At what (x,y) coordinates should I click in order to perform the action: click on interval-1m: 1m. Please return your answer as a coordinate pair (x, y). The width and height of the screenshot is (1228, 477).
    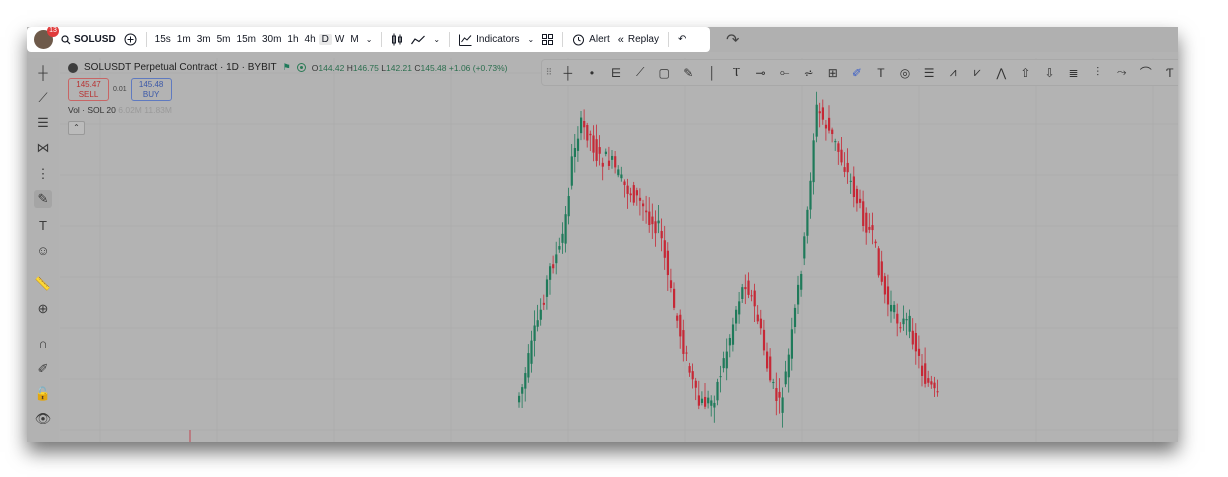
    Looking at the image, I should click on (184, 39).